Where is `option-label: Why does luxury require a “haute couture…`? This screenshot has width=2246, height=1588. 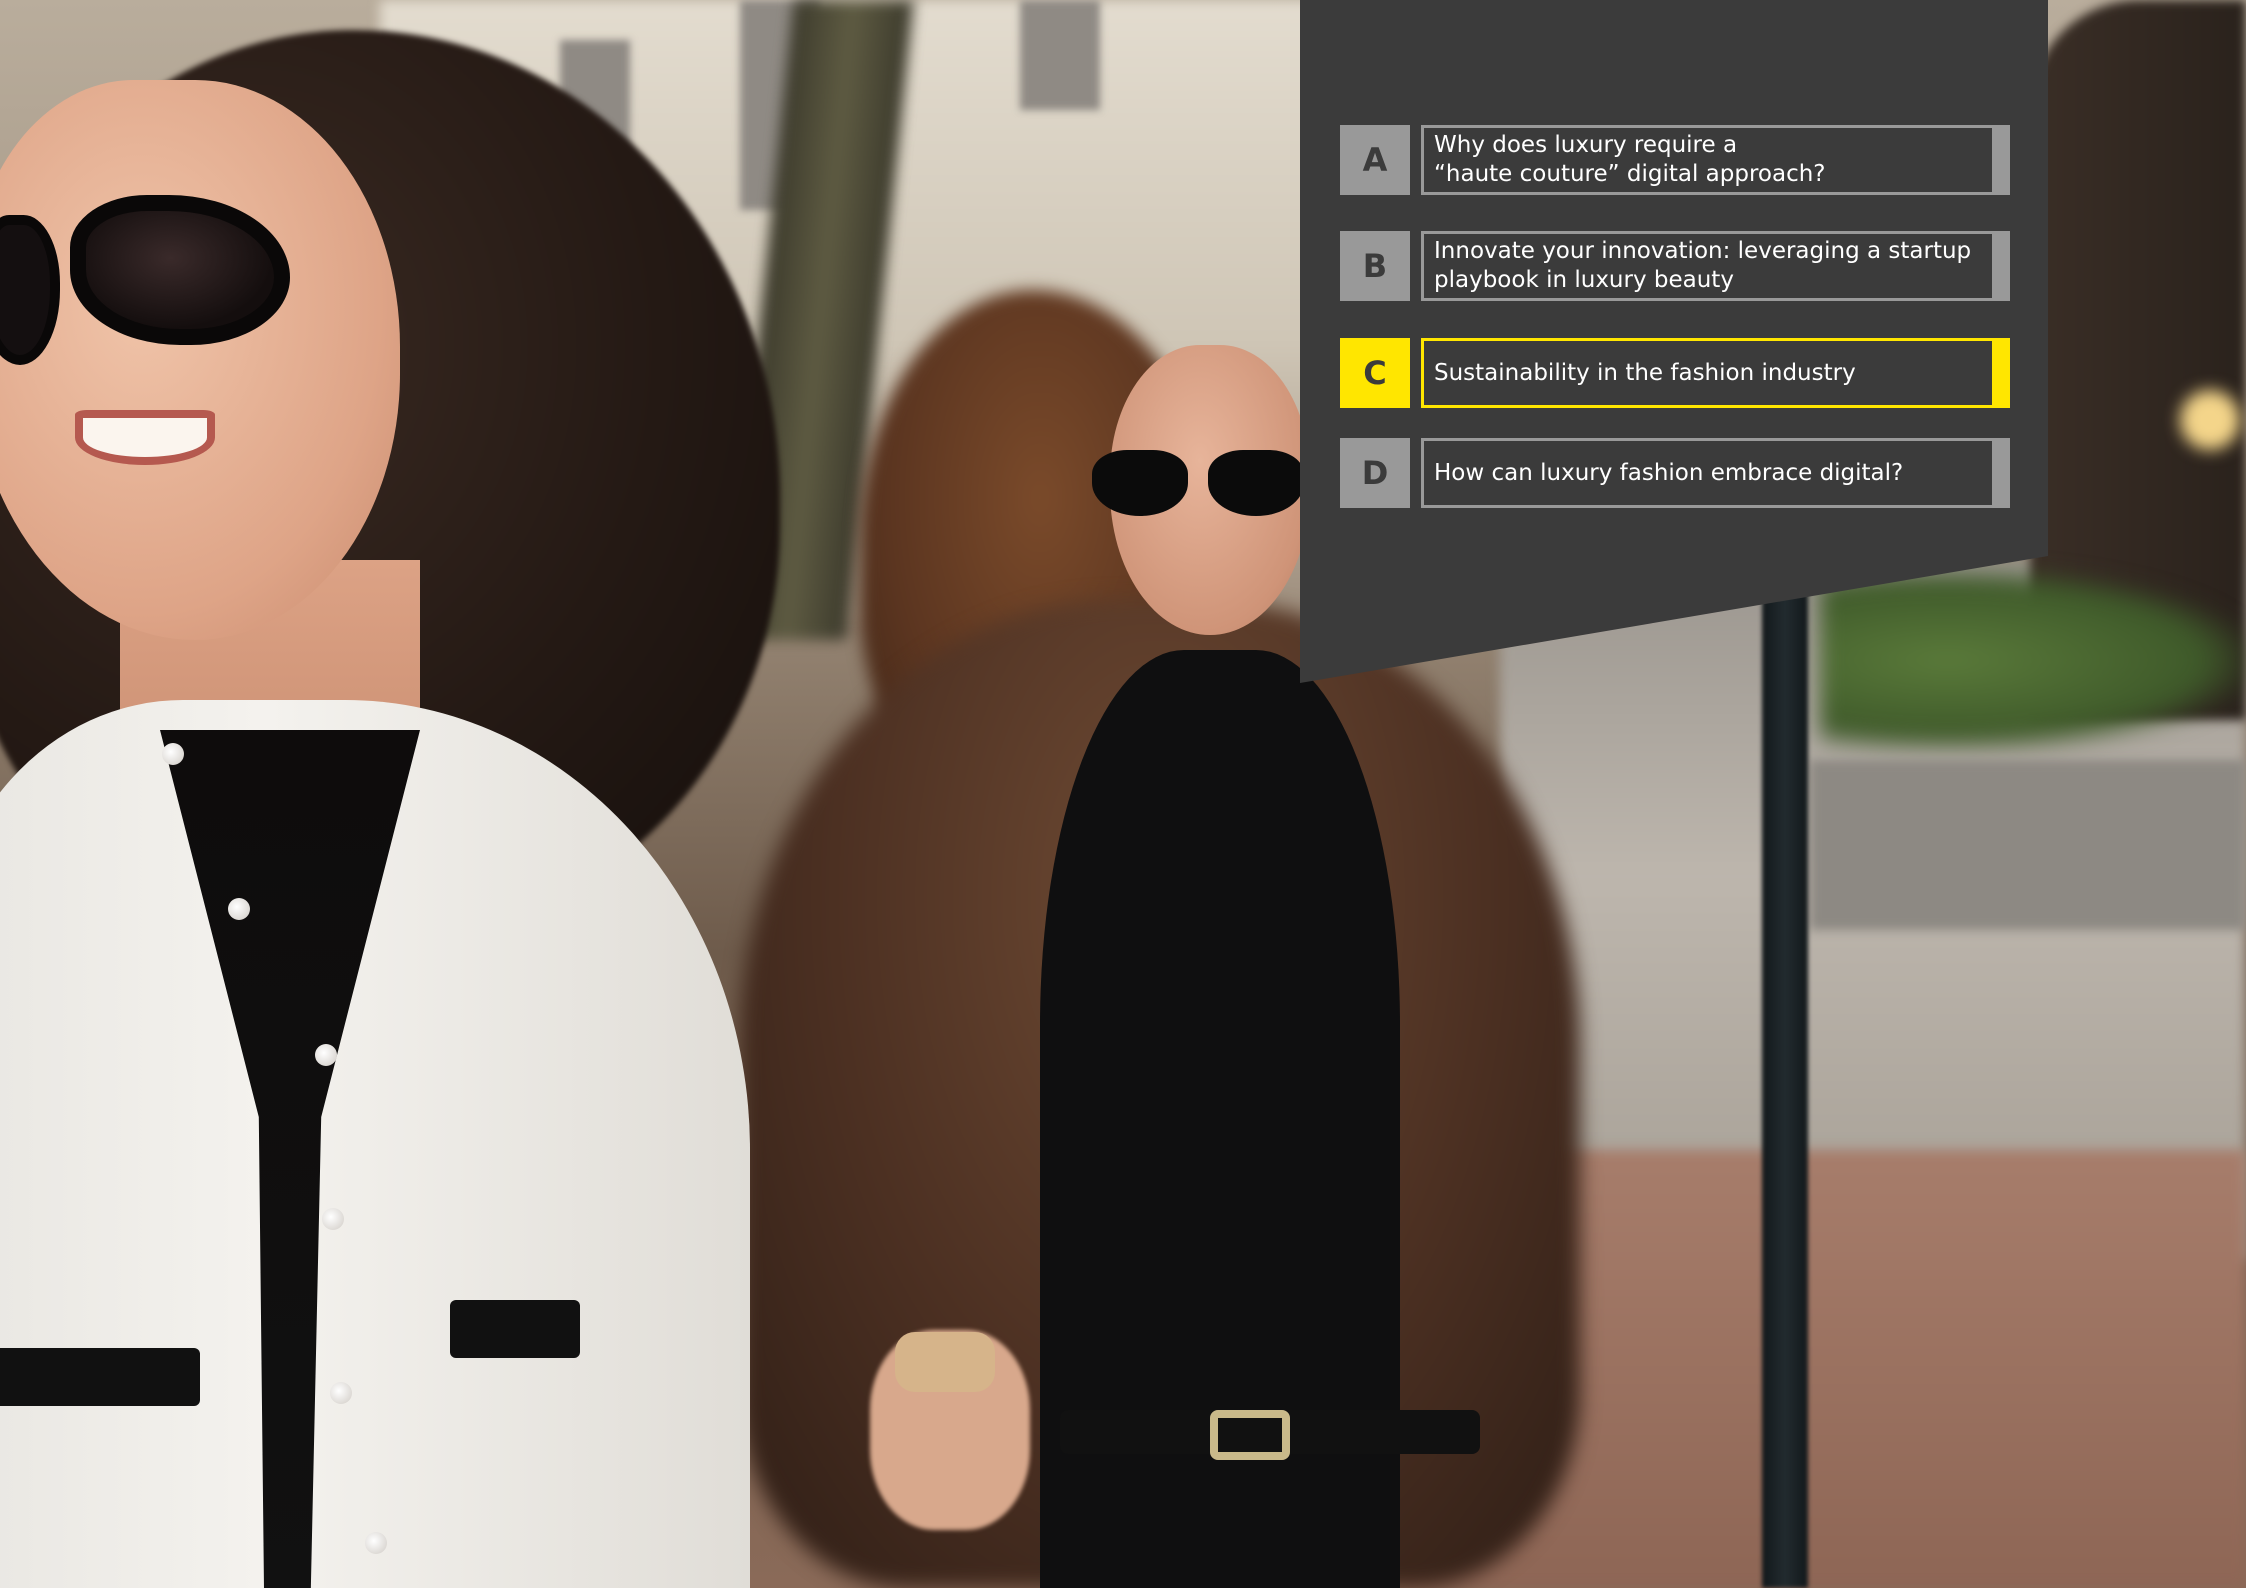 option-label: Why does luxury require a “haute couture… is located at coordinates (1630, 159).